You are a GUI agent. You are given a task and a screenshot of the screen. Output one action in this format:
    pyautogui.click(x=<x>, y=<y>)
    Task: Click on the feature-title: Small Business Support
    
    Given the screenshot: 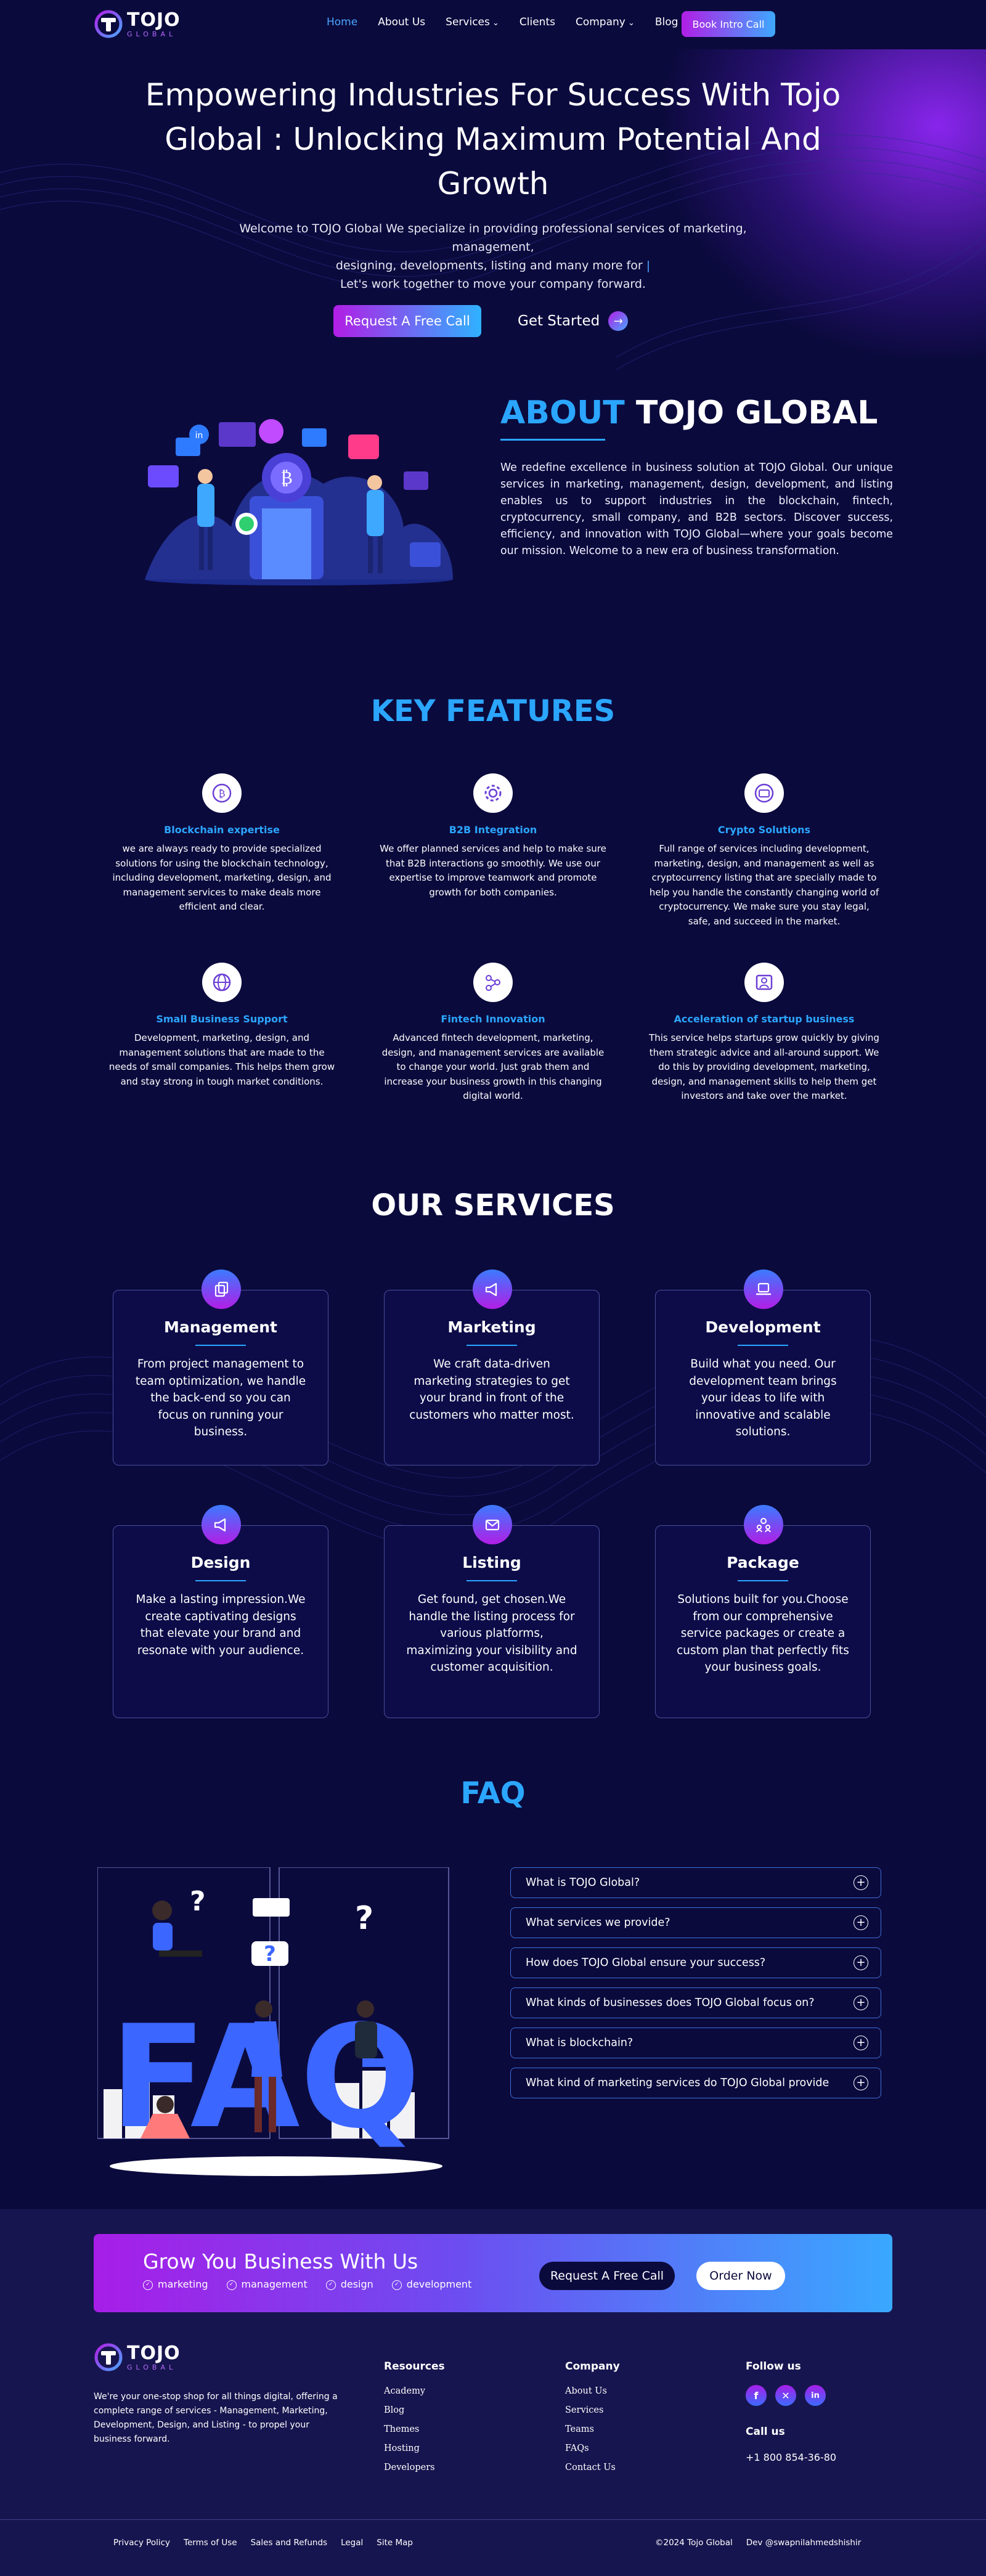 What is the action you would take?
    pyautogui.click(x=222, y=1019)
    